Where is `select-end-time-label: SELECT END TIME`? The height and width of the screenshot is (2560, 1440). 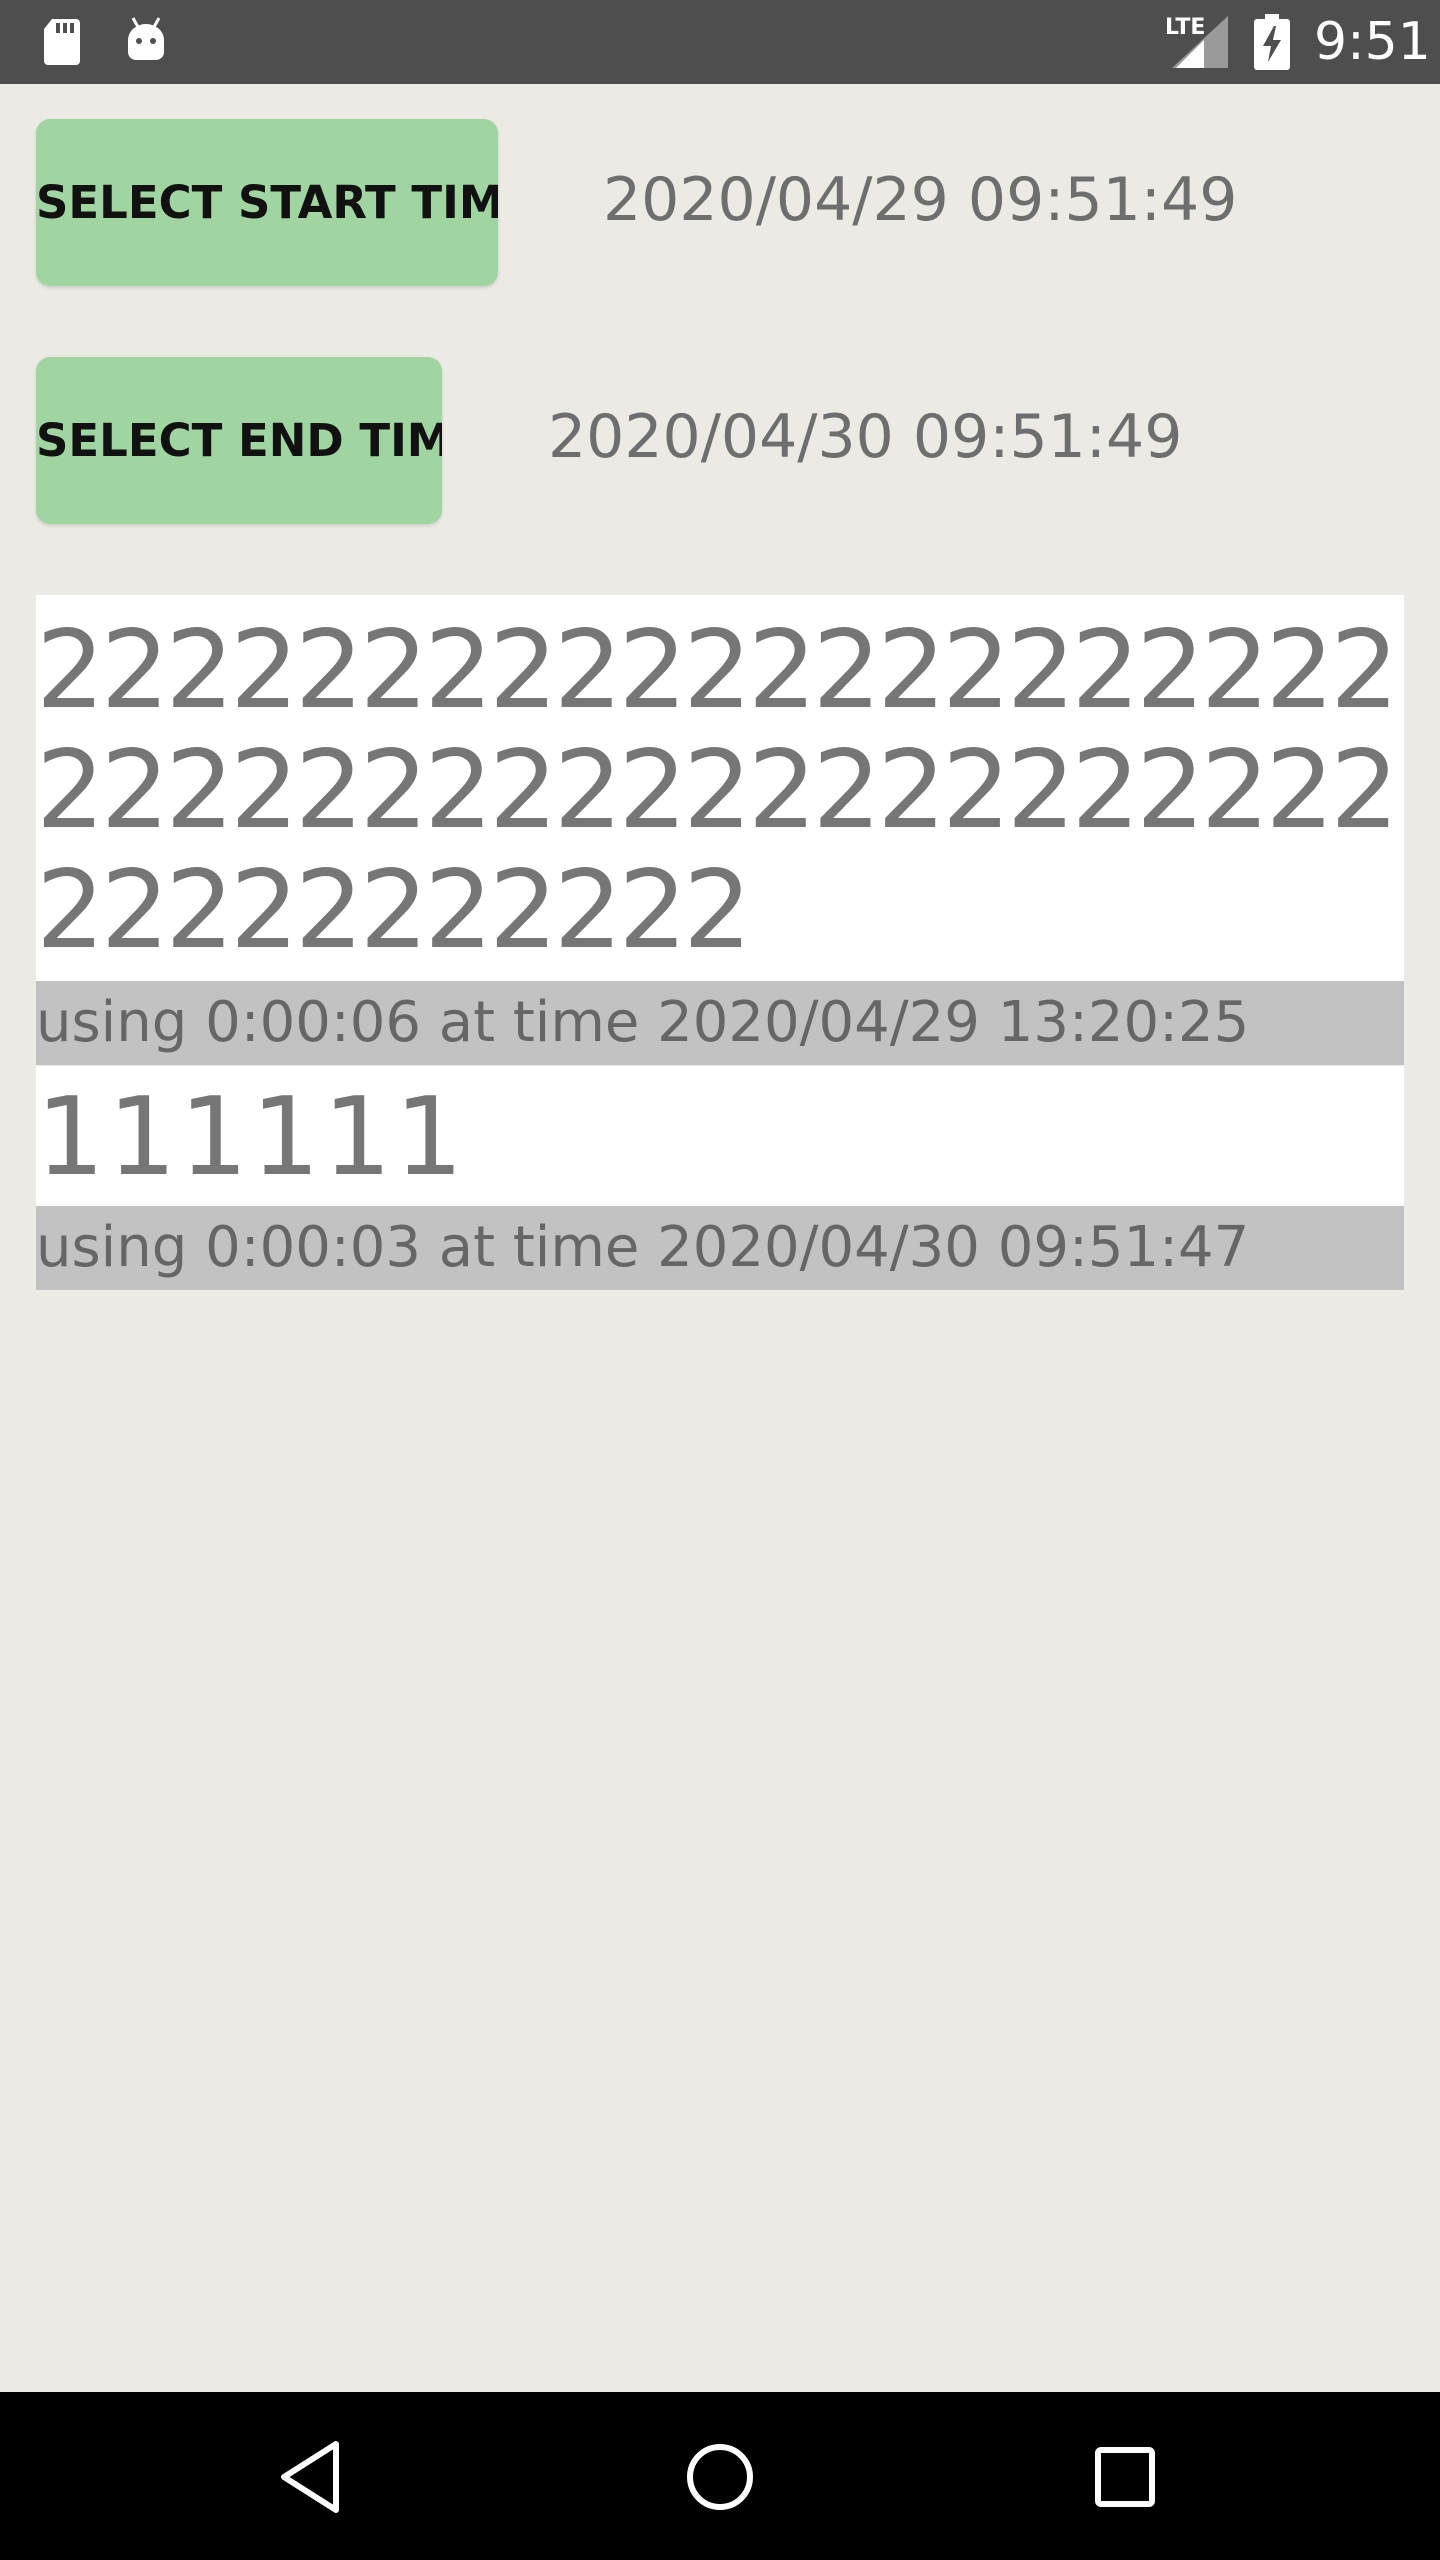
select-end-time-label: SELECT END TIME is located at coordinates (239, 440).